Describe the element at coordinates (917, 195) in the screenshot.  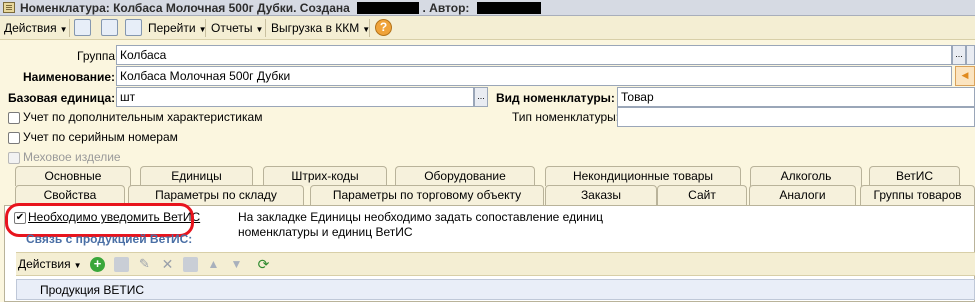
I see `tab-product-groups: Группы товаров` at that location.